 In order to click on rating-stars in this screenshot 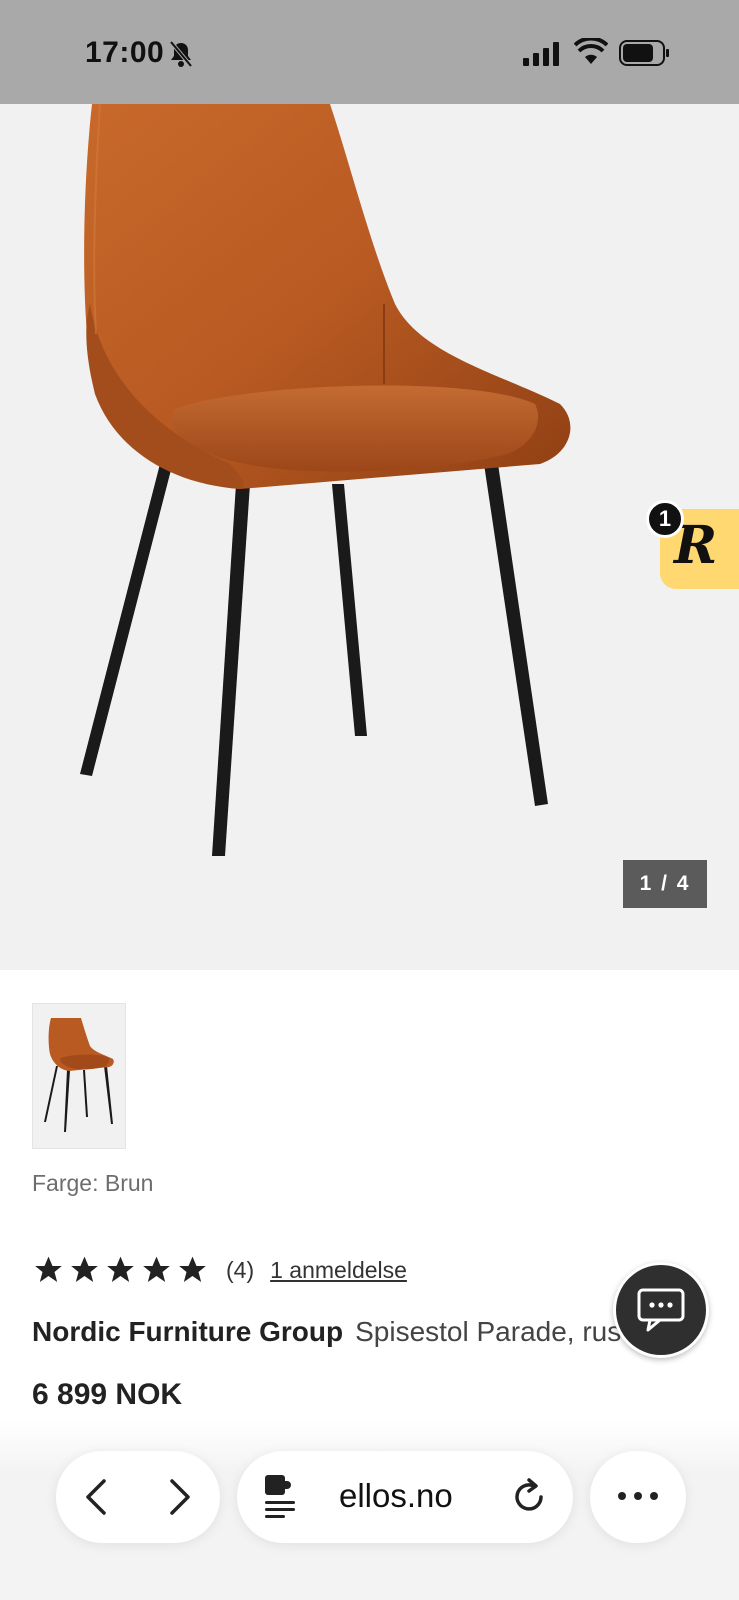, I will do `click(120, 1270)`.